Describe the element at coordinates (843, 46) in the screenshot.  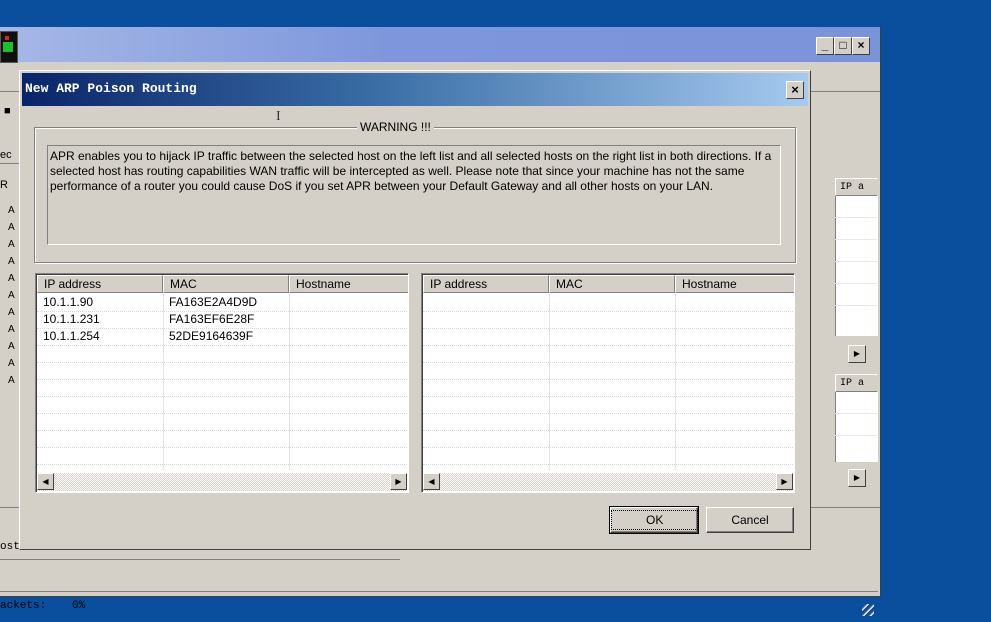
I see `maximize-icon: □` at that location.